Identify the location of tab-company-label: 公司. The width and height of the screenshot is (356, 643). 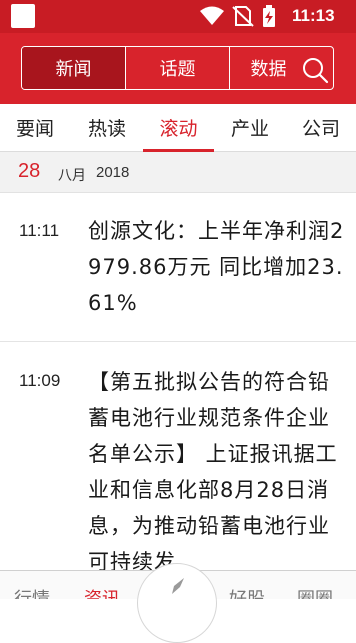
(320, 129).